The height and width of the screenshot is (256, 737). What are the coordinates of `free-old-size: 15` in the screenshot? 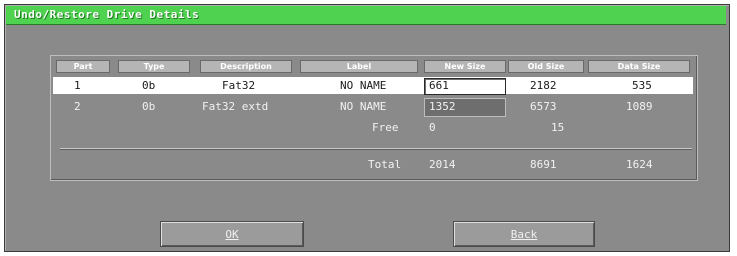 It's located at (558, 127).